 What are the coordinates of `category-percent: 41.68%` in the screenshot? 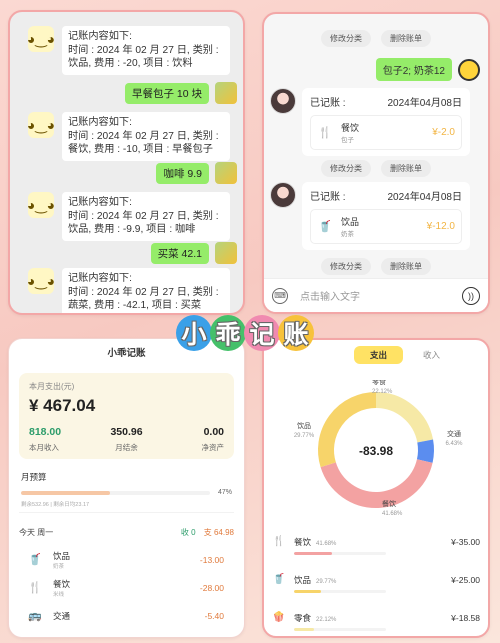 It's located at (326, 544).